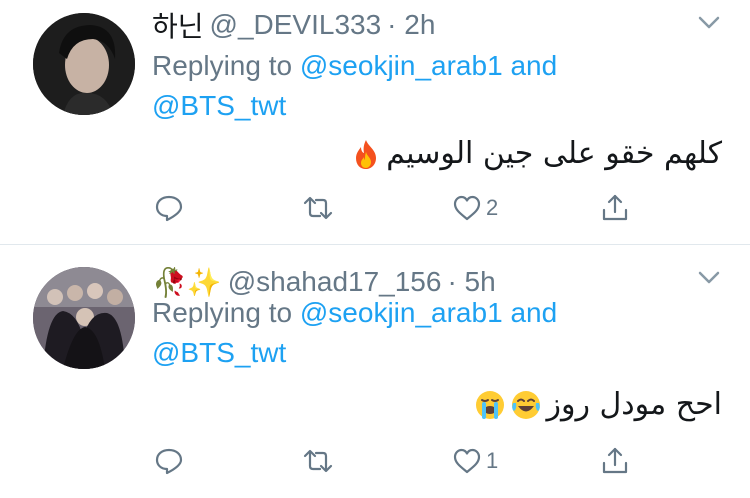 This screenshot has width=750, height=498. Describe the element at coordinates (634, 404) in the screenshot. I see `tweet-text-content: احح مودل روز` at that location.